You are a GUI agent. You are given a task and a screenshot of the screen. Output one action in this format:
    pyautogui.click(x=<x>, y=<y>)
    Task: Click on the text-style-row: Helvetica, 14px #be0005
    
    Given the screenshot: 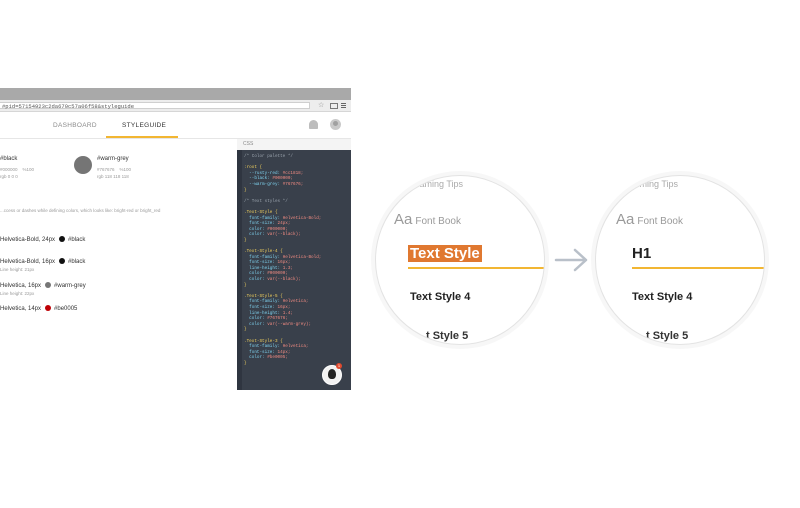 What is the action you would take?
    pyautogui.click(x=38, y=308)
    